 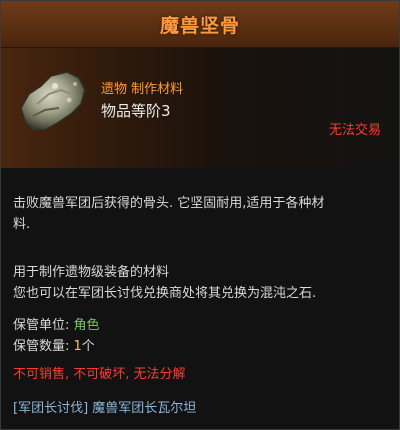 I want to click on item-source: [军团长讨伐] 魔兽军团长瓦尔坦, so click(x=105, y=408).